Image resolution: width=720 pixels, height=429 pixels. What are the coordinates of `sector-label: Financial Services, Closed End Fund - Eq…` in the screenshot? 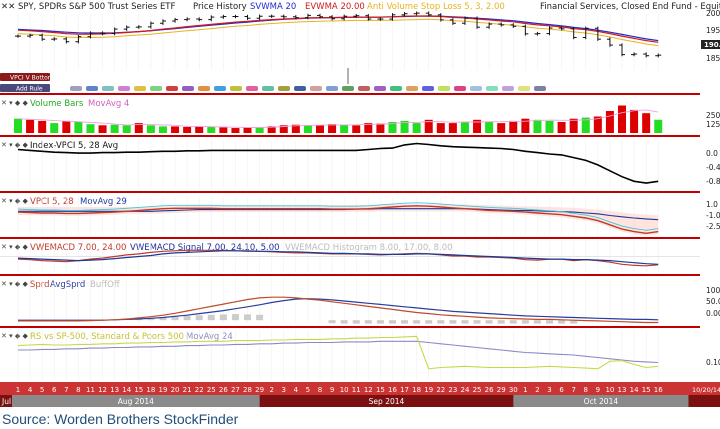 It's located at (630, 7).